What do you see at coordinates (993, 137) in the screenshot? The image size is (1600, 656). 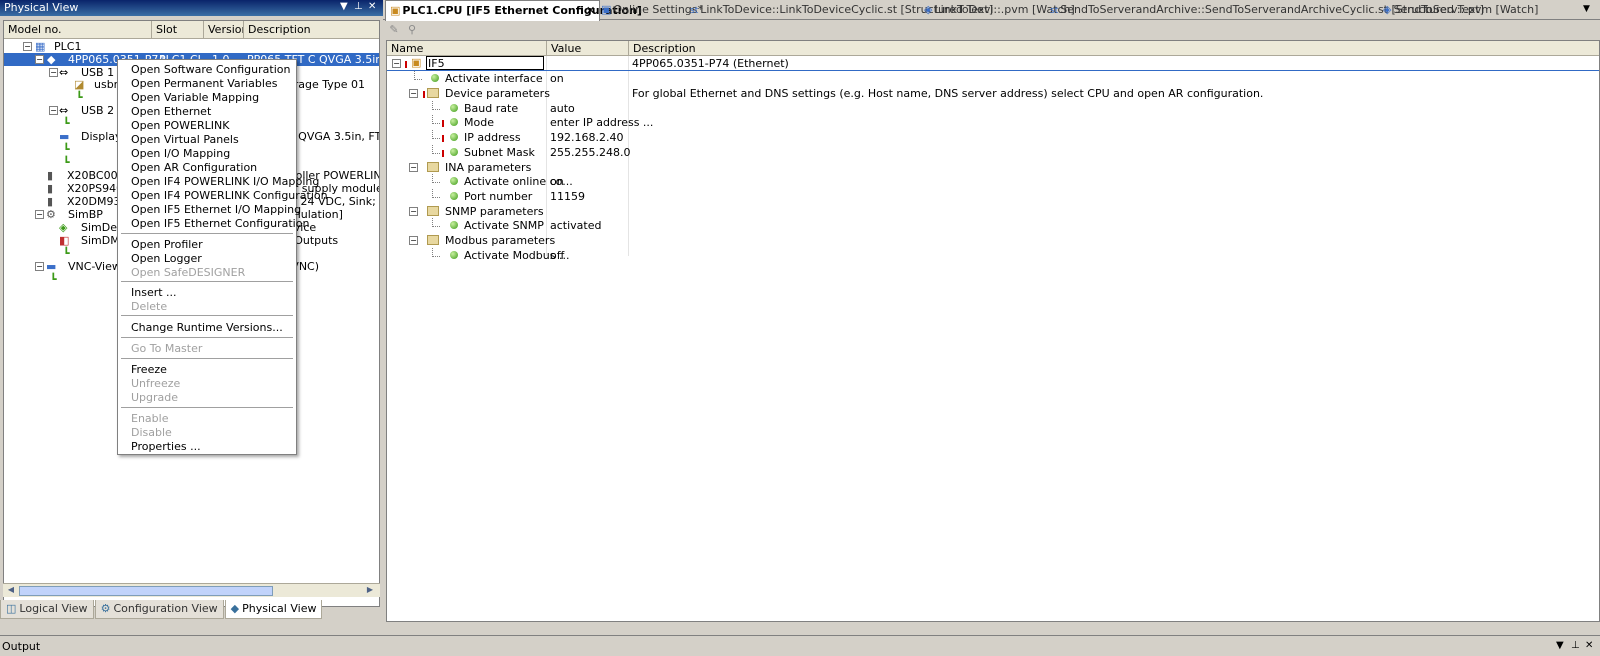 I see `grid-row-ip-address: IP address 192.168.2.40` at bounding box center [993, 137].